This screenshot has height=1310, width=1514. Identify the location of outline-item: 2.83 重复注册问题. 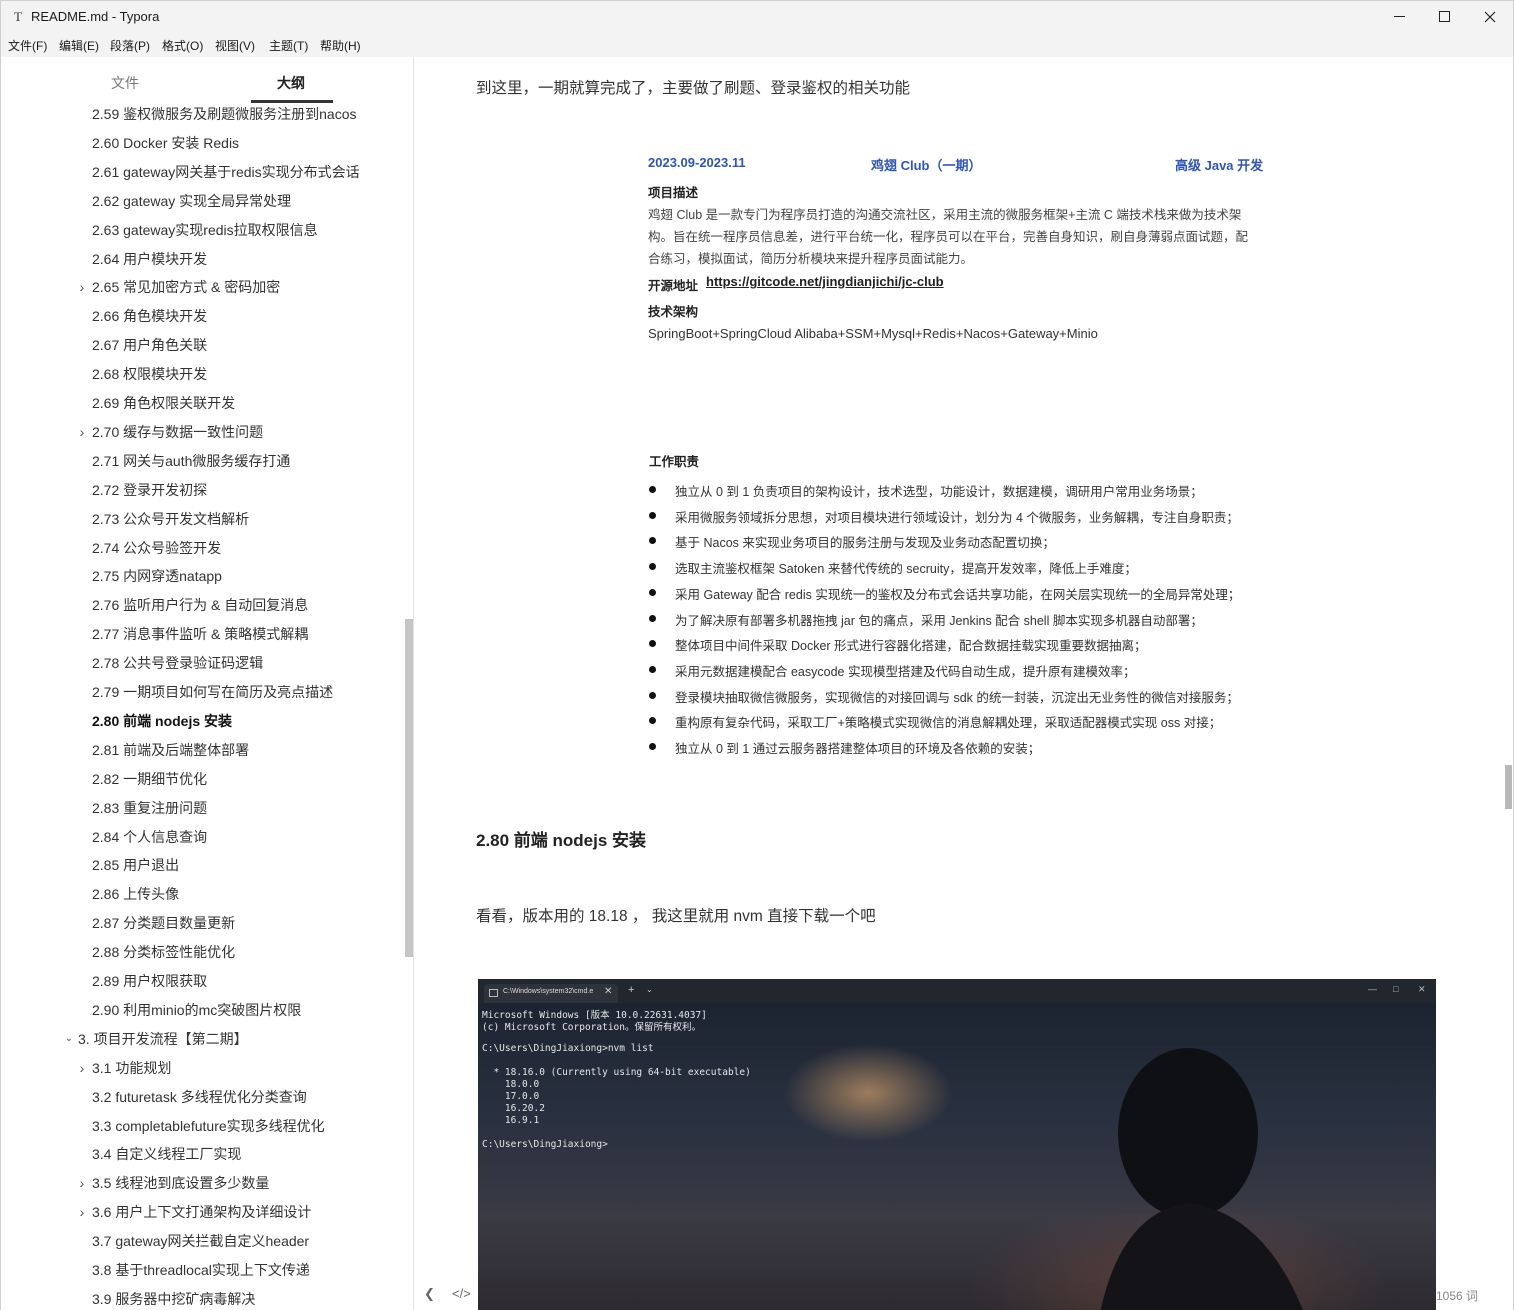
(149, 808).